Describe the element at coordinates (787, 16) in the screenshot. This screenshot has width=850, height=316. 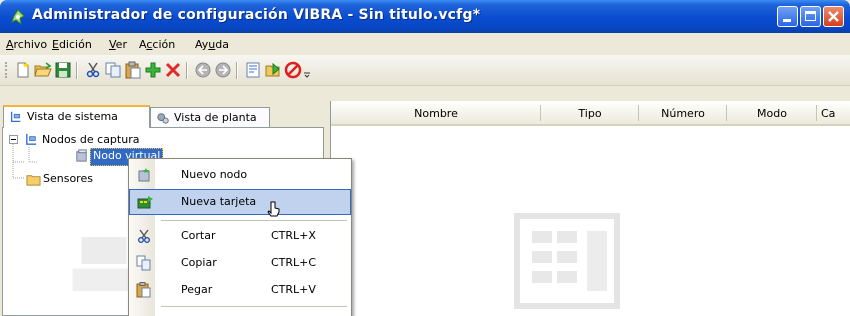
I see `minimize-button` at that location.